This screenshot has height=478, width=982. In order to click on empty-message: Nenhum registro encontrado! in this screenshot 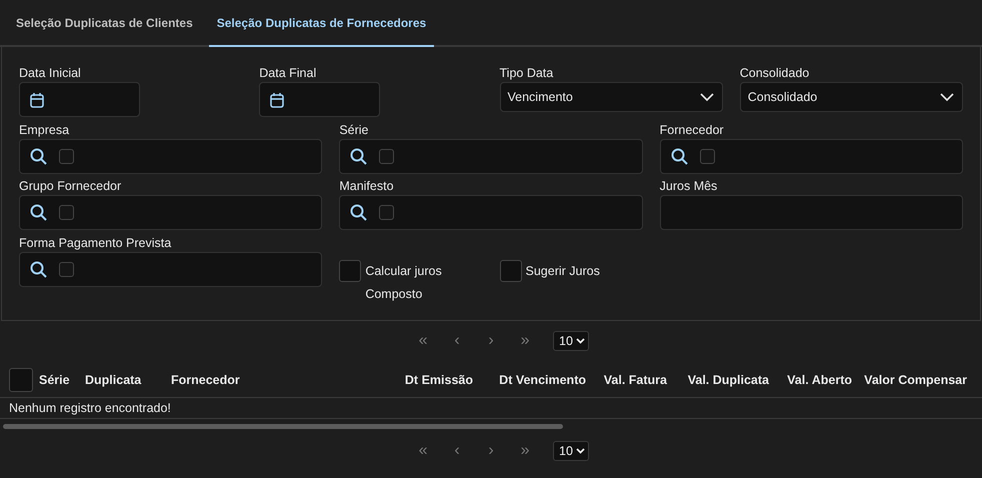, I will do `click(491, 408)`.